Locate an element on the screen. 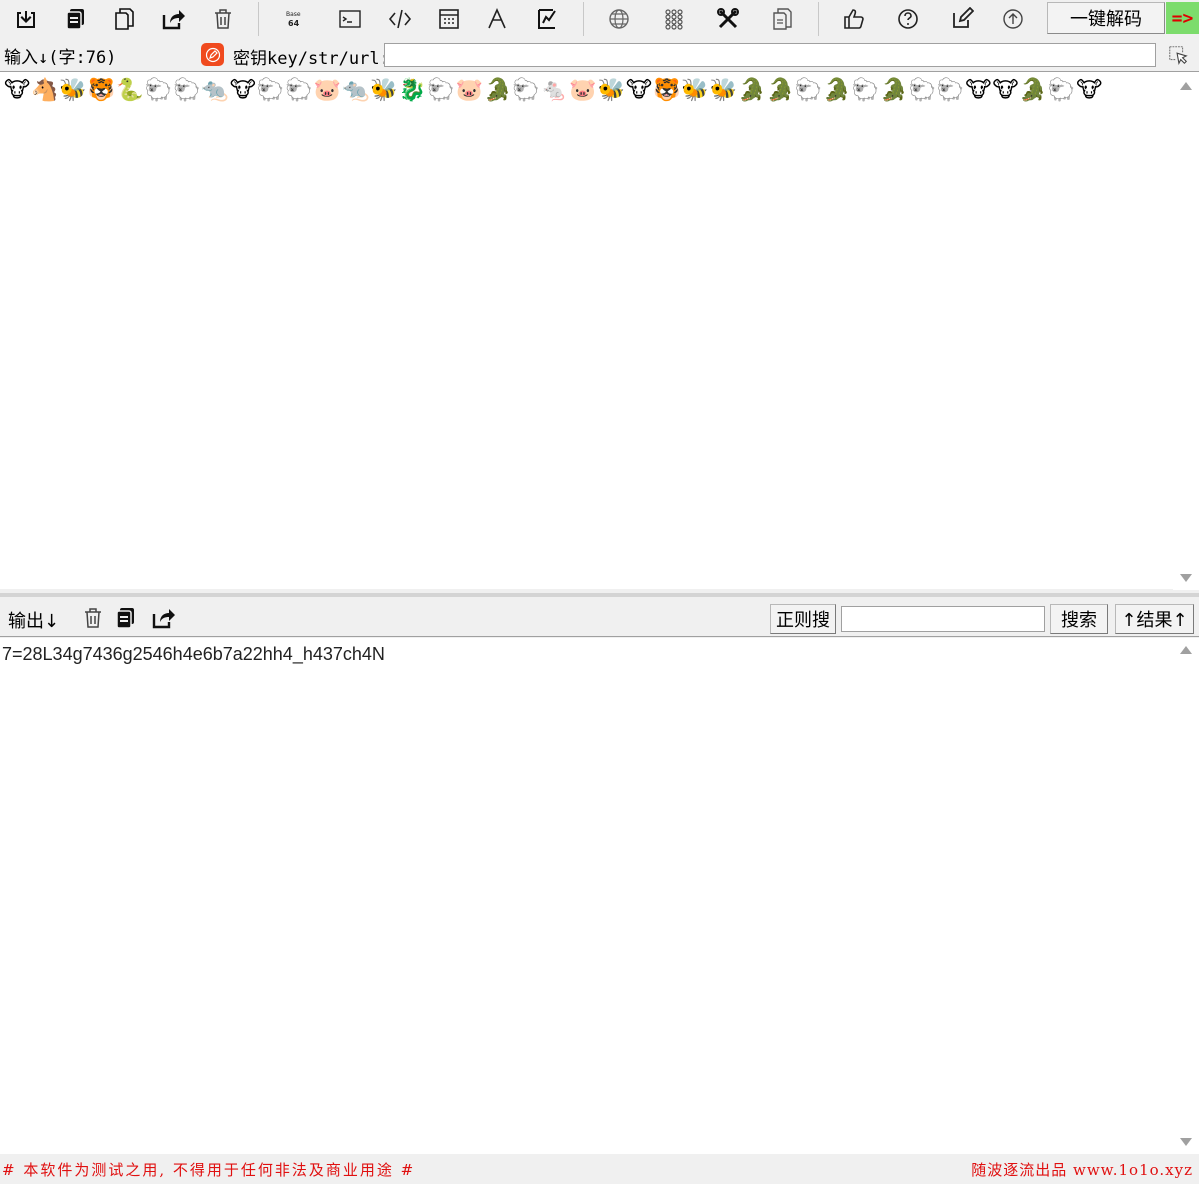 This screenshot has height=1184, width=1199. input-label: 输入↓(字:76) is located at coordinates (60, 58).